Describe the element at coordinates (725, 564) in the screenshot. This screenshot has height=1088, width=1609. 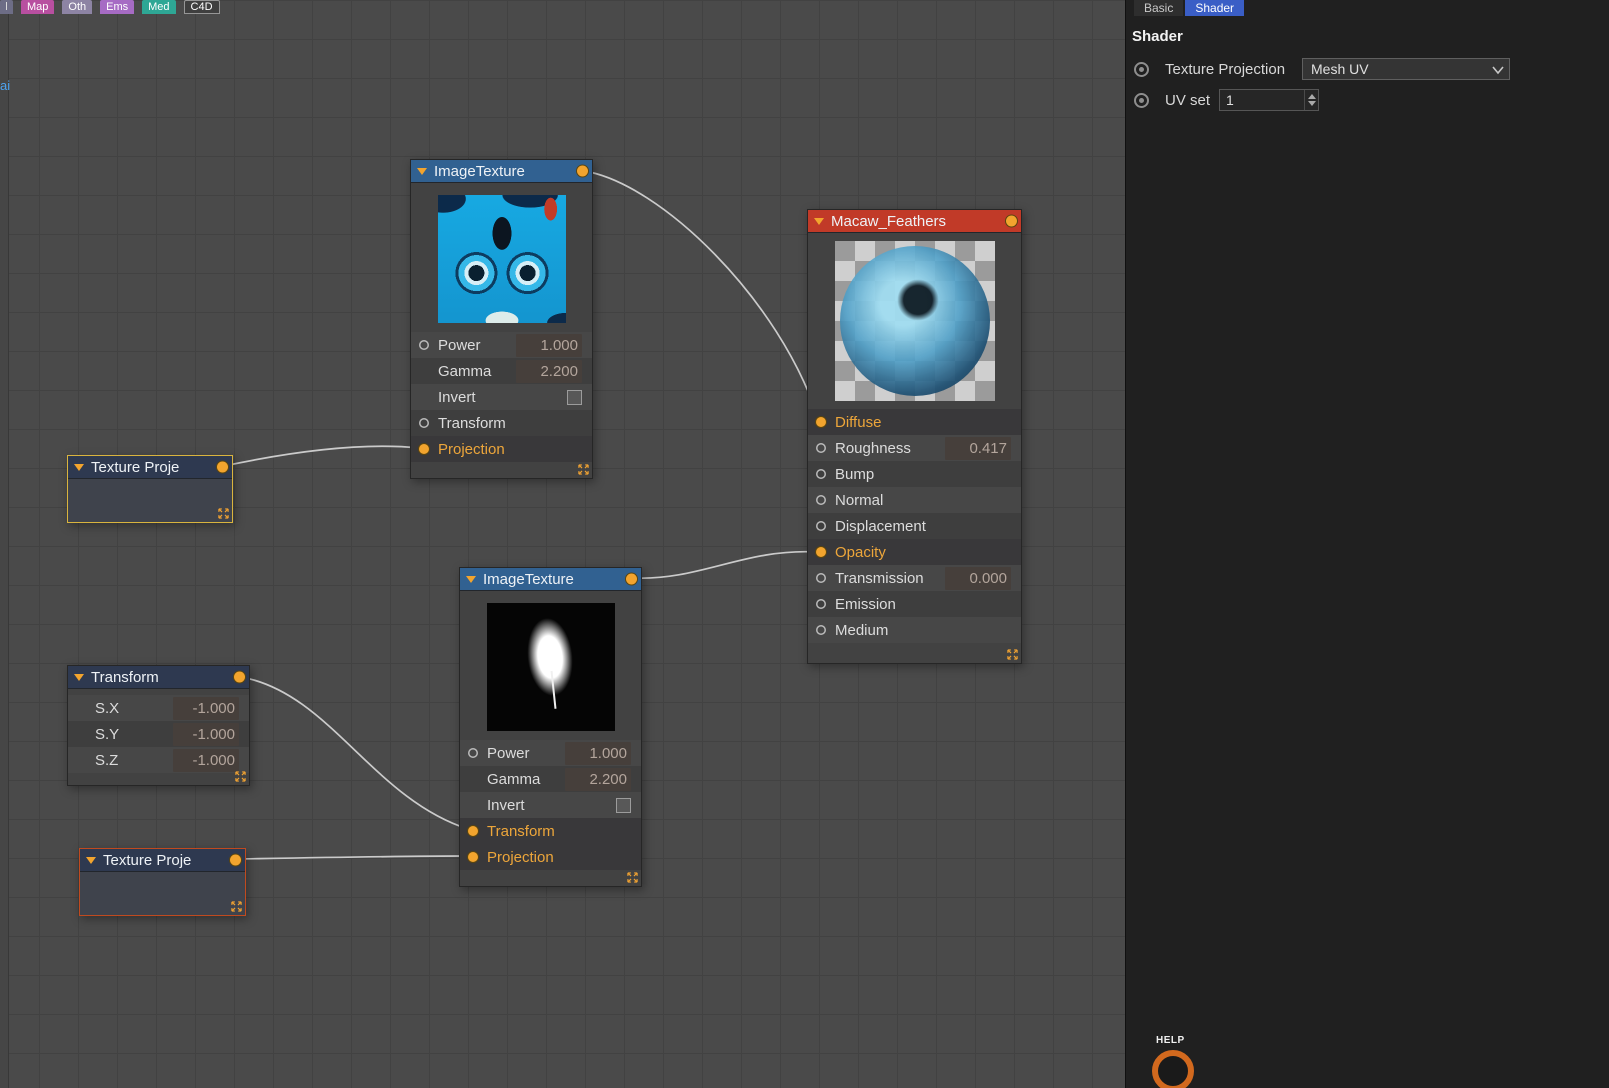
I see `wire-imagetexture2-to-opacity` at that location.